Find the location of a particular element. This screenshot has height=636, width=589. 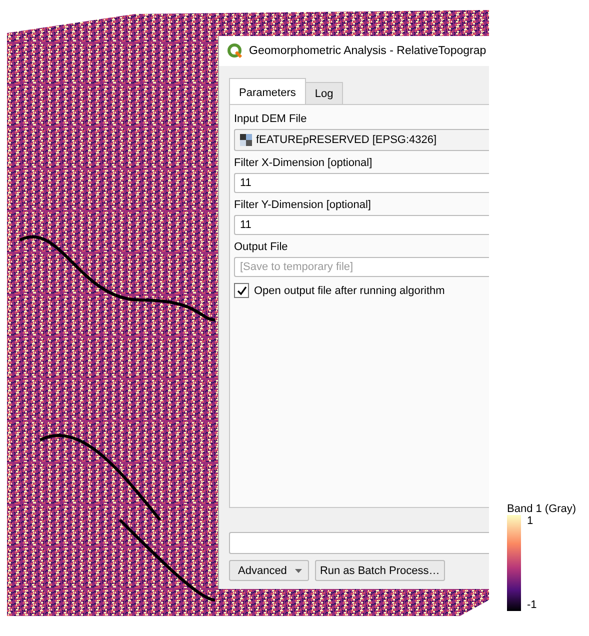

checkbox-label: Open output file after running algorithm is located at coordinates (349, 290).